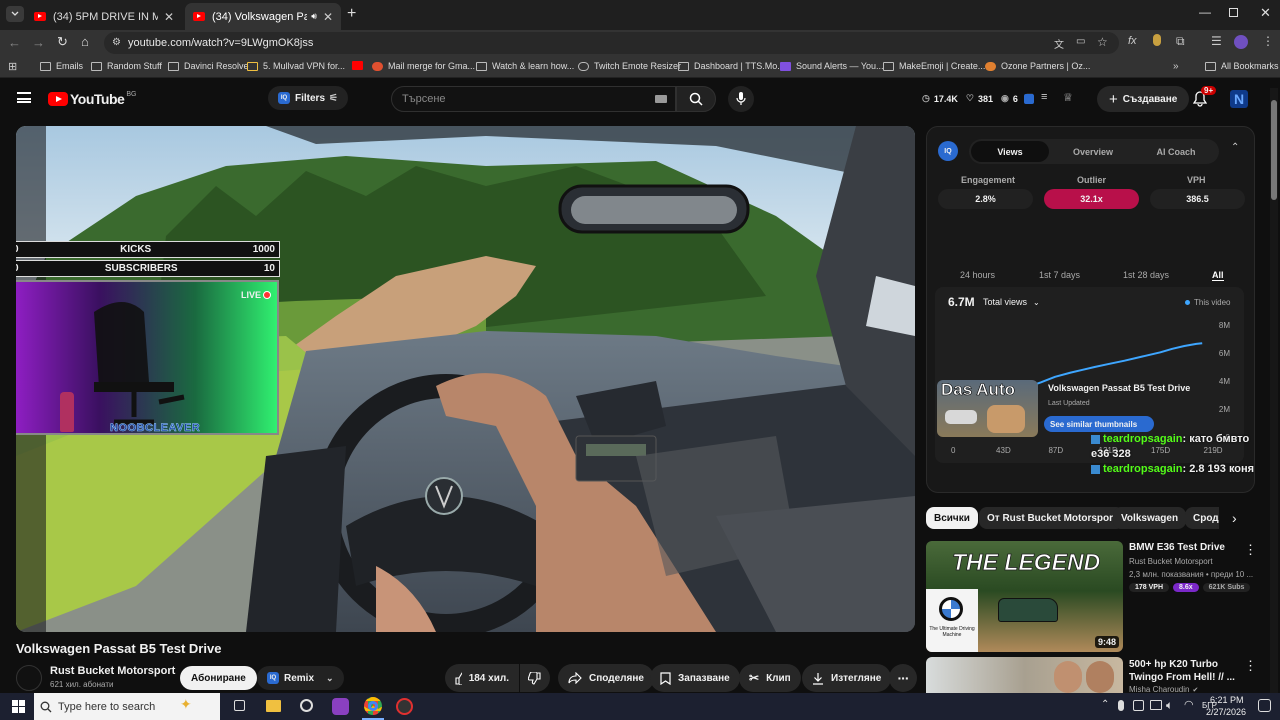 The height and width of the screenshot is (720, 1280). Describe the element at coordinates (1059, 43) in the screenshot. I see `translate-icon: 文` at that location.